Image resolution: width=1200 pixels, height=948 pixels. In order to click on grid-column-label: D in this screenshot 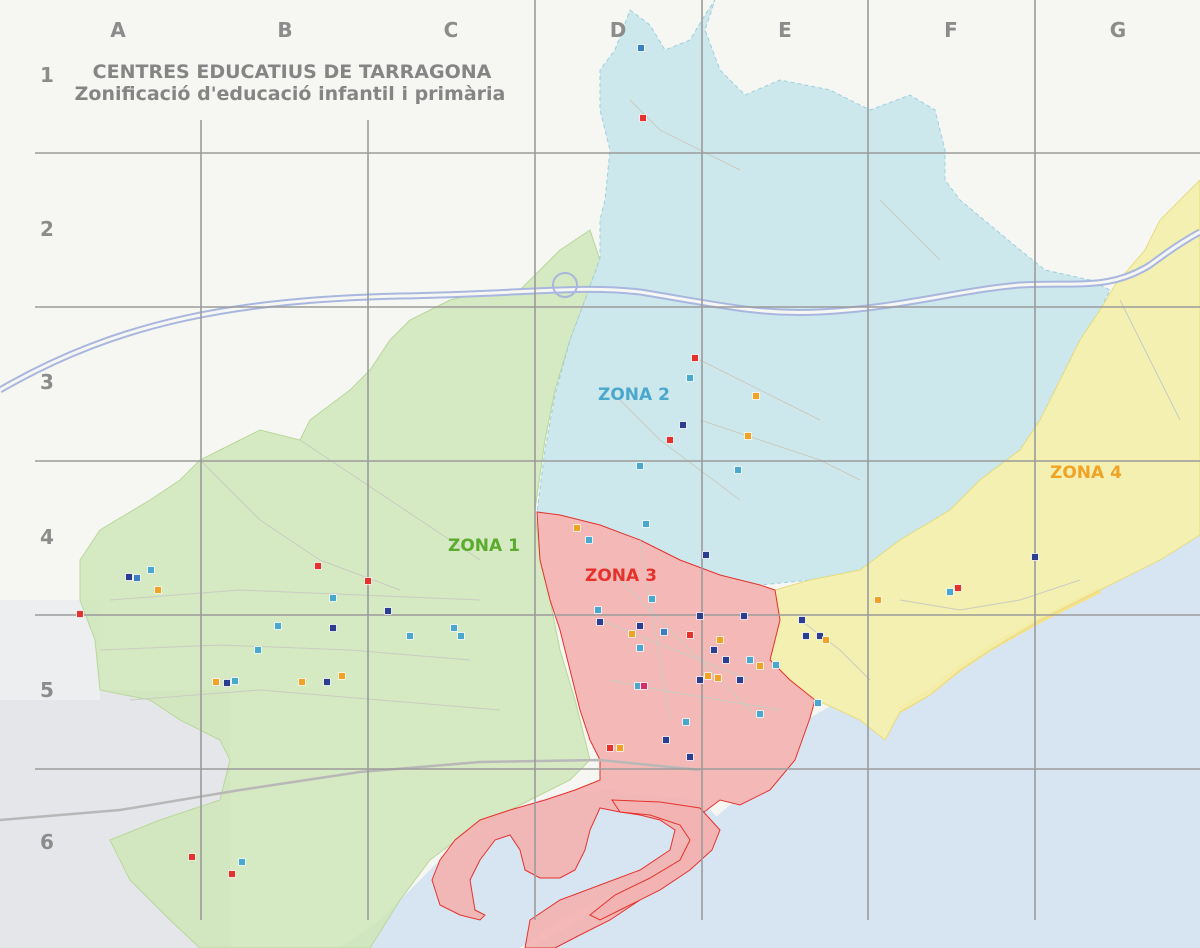, I will do `click(618, 30)`.